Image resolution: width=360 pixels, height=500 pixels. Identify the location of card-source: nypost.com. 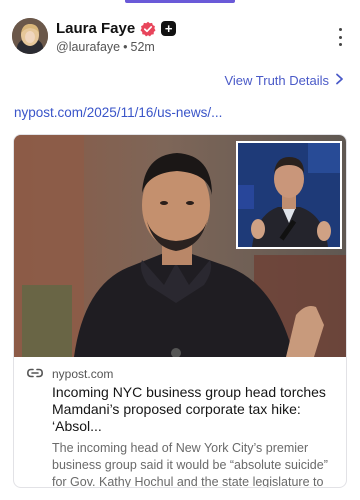
(83, 374).